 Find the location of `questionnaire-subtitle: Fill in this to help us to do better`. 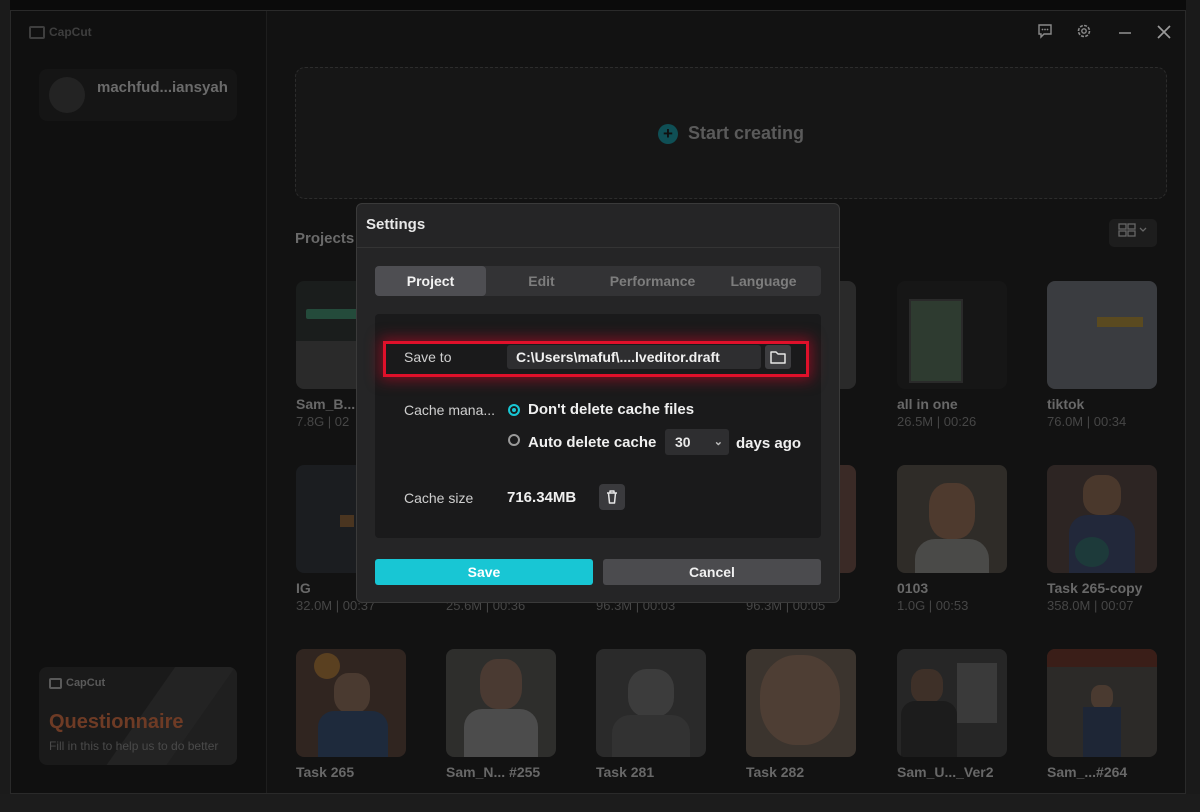

questionnaire-subtitle: Fill in this to help us to do better is located at coordinates (134, 746).